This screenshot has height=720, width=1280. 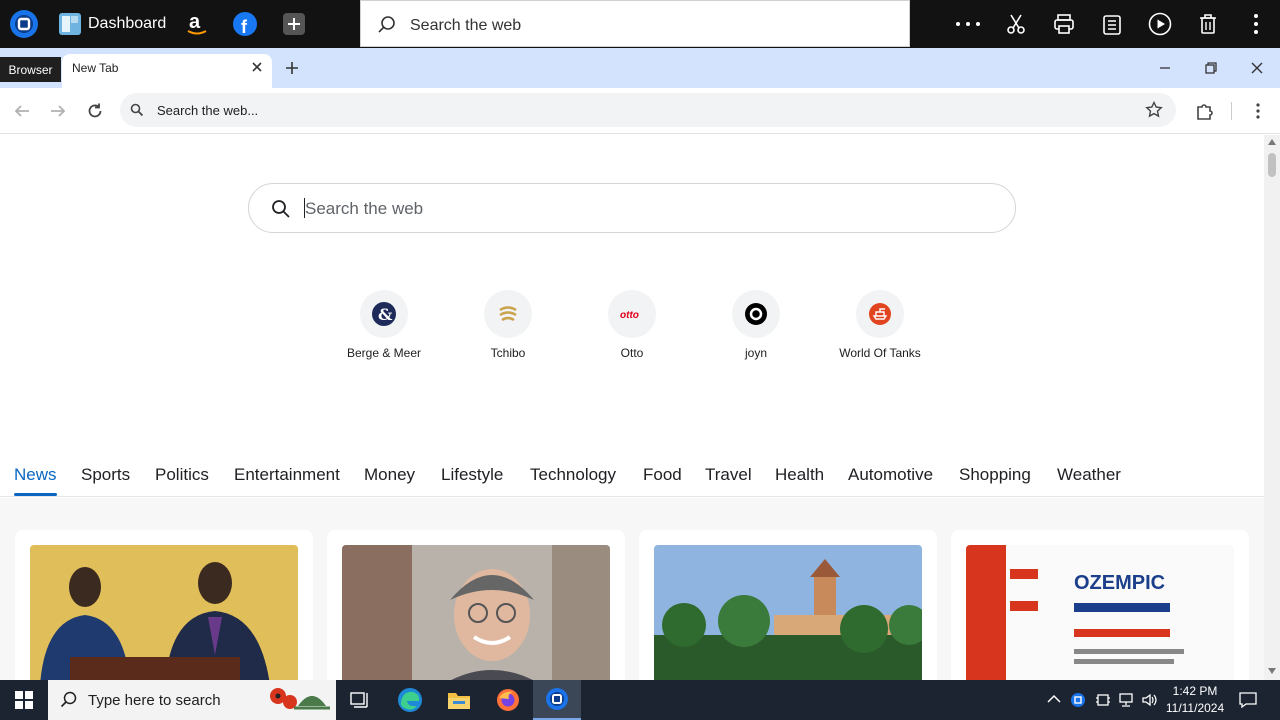 I want to click on reload-icon, so click(x=95, y=111).